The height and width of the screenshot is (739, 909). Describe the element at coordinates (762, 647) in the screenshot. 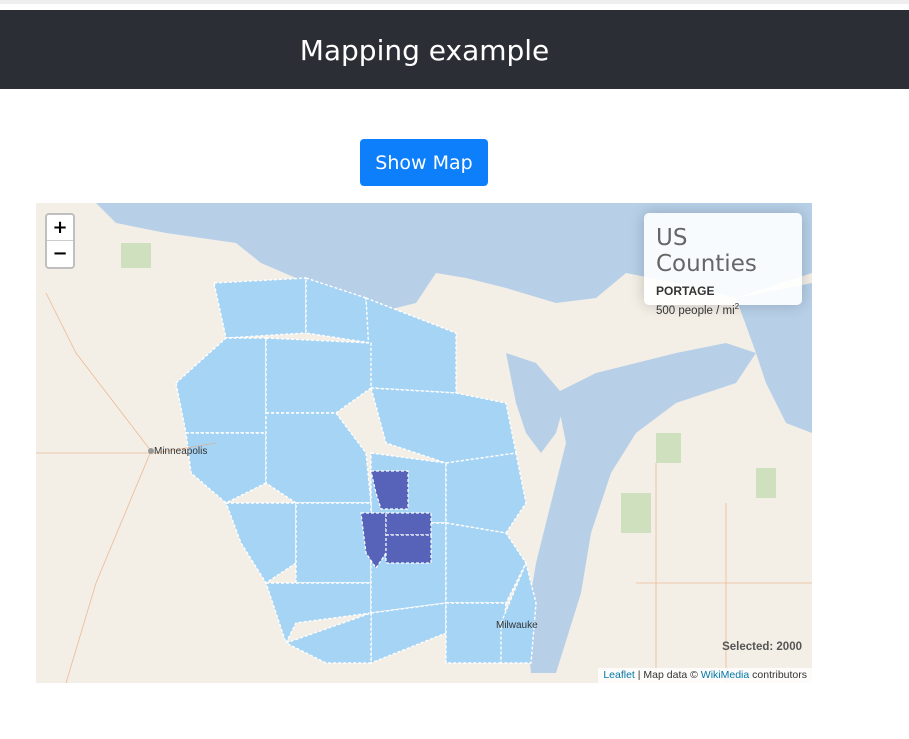

I see `selected-count: Selected: 2000` at that location.